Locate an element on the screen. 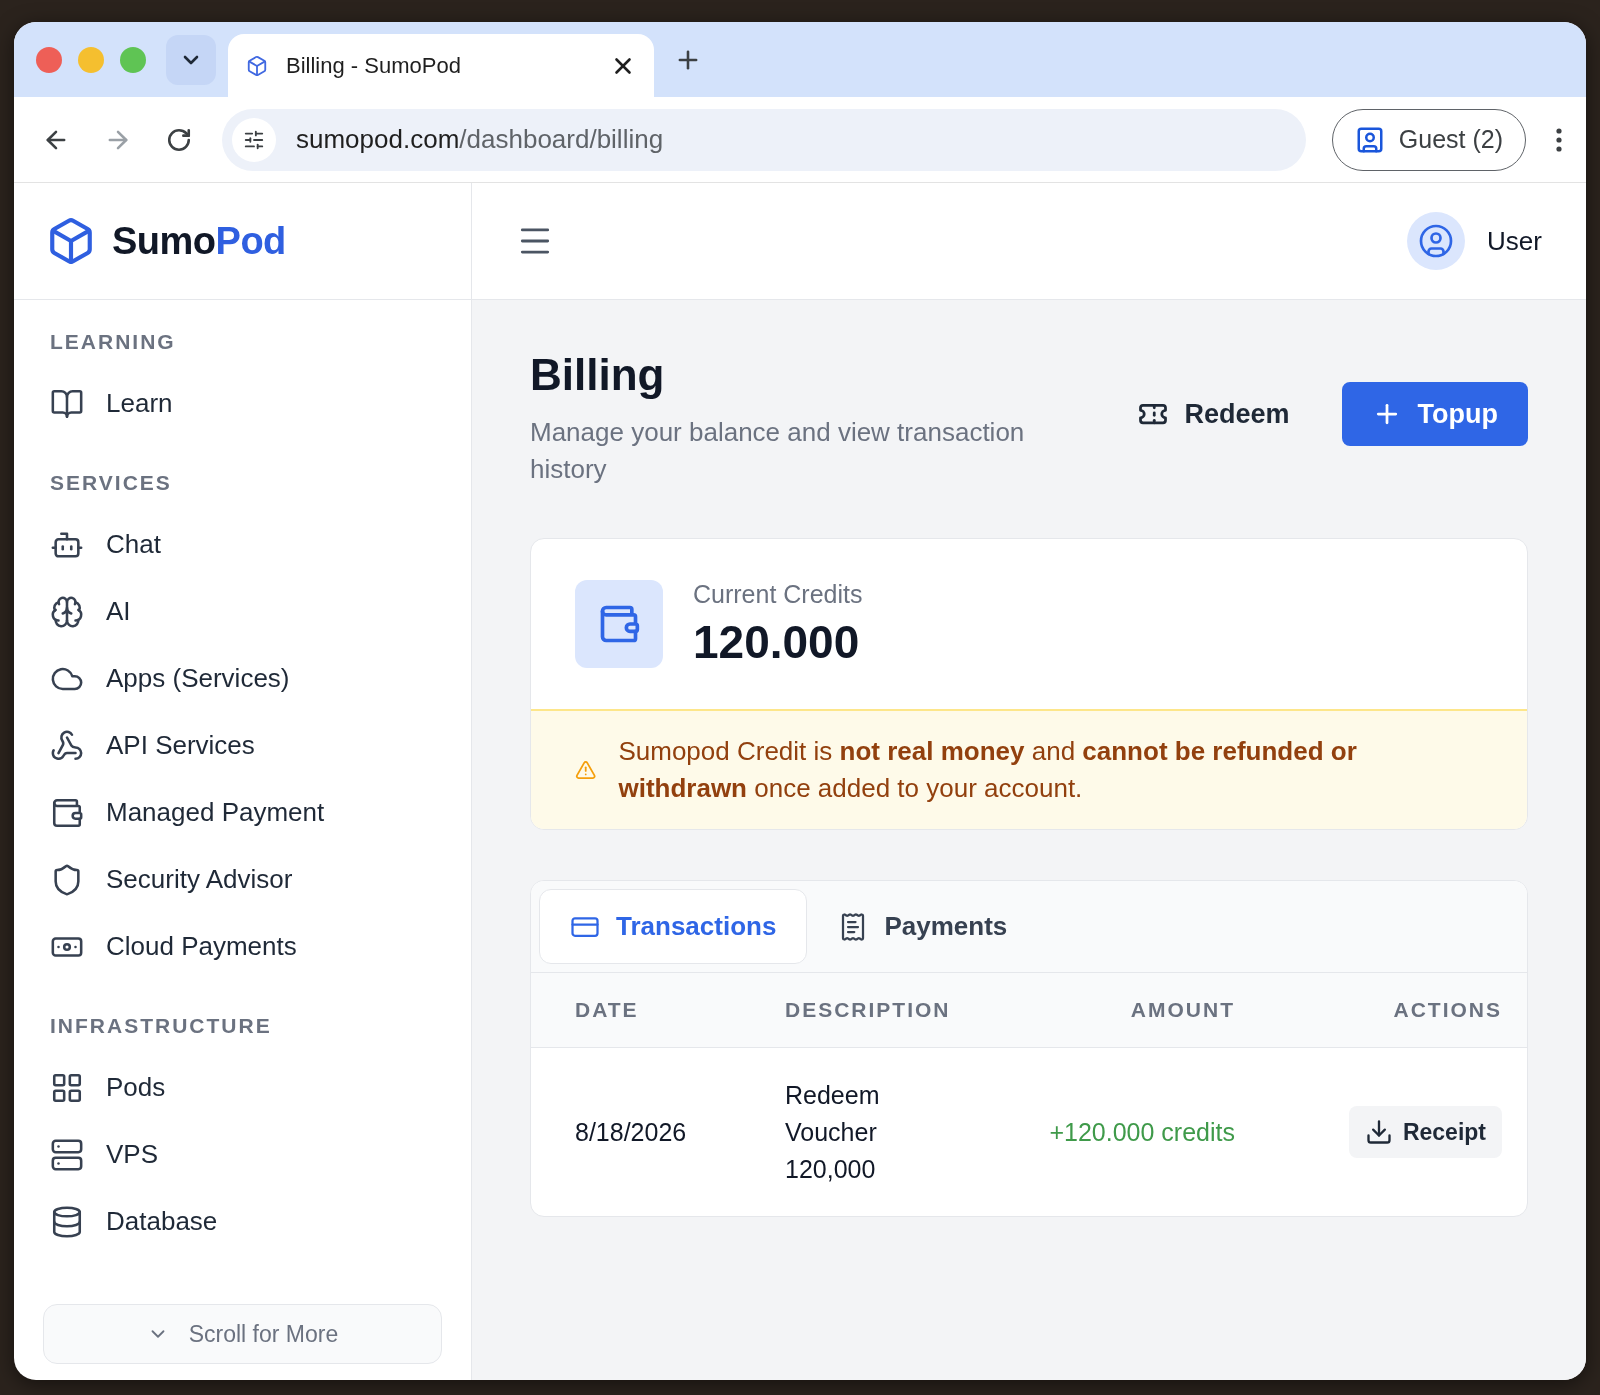 The image size is (1600, 1395). sidebar-item: VPS is located at coordinates (242, 1154).